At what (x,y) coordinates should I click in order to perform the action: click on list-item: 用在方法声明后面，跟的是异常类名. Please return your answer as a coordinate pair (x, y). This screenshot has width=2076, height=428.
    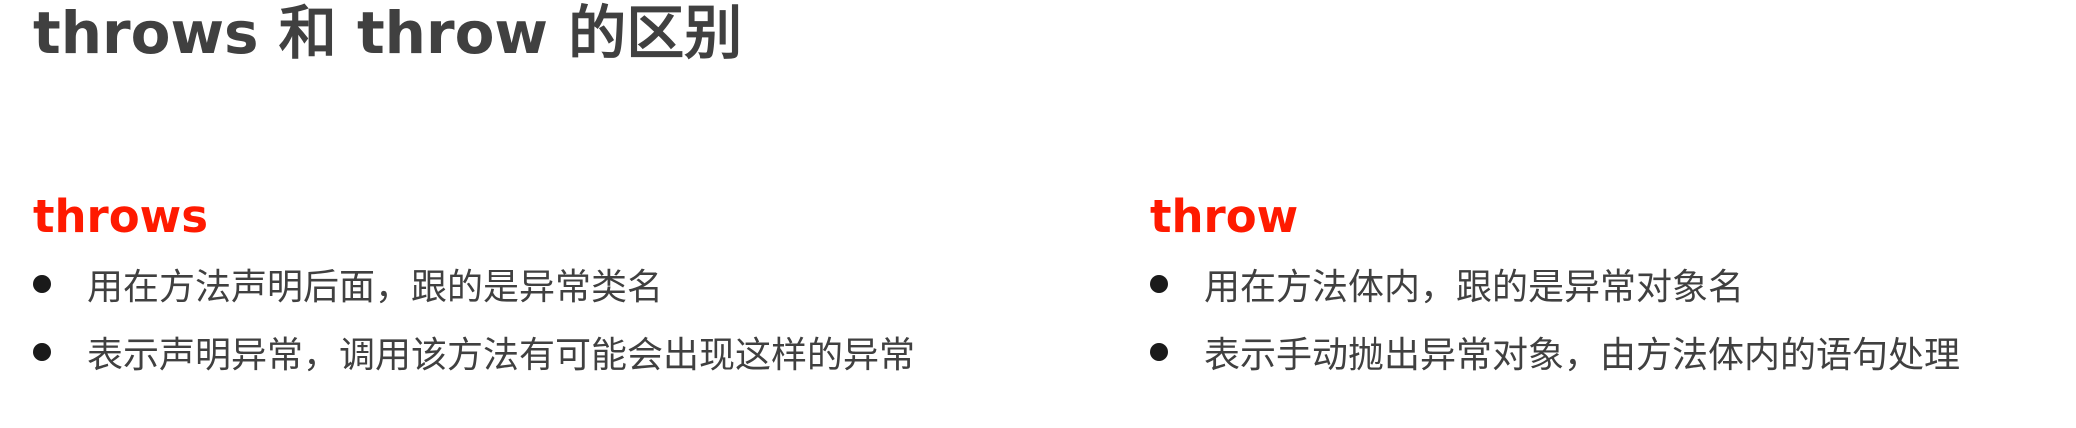
    Looking at the image, I should click on (474, 284).